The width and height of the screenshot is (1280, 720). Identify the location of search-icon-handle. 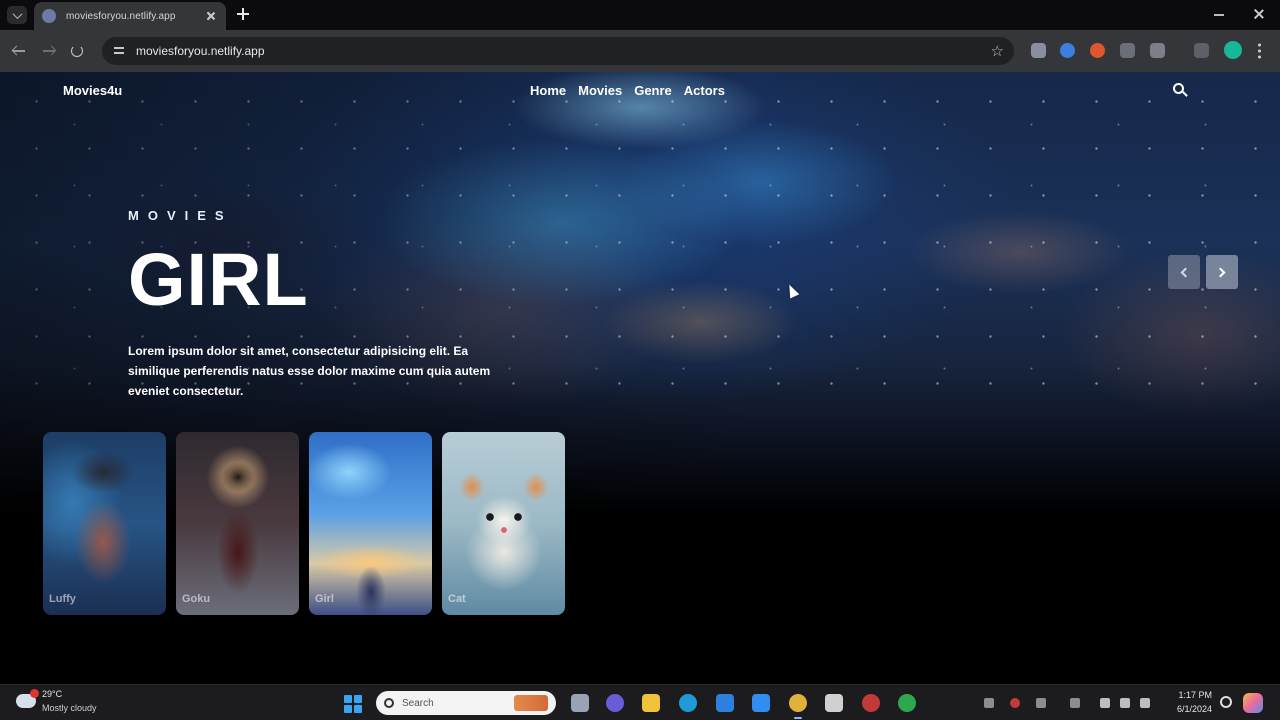
(1185, 94).